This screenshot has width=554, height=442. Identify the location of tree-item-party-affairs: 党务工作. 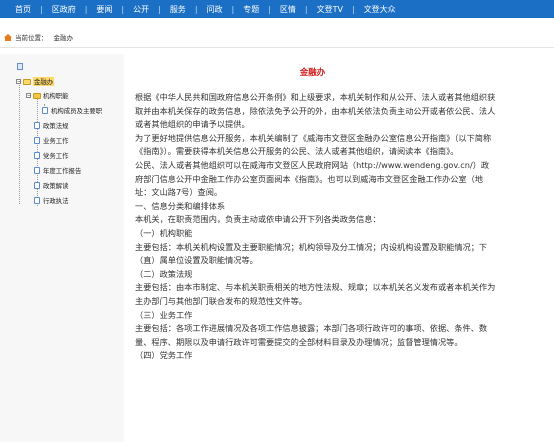
(51, 155).